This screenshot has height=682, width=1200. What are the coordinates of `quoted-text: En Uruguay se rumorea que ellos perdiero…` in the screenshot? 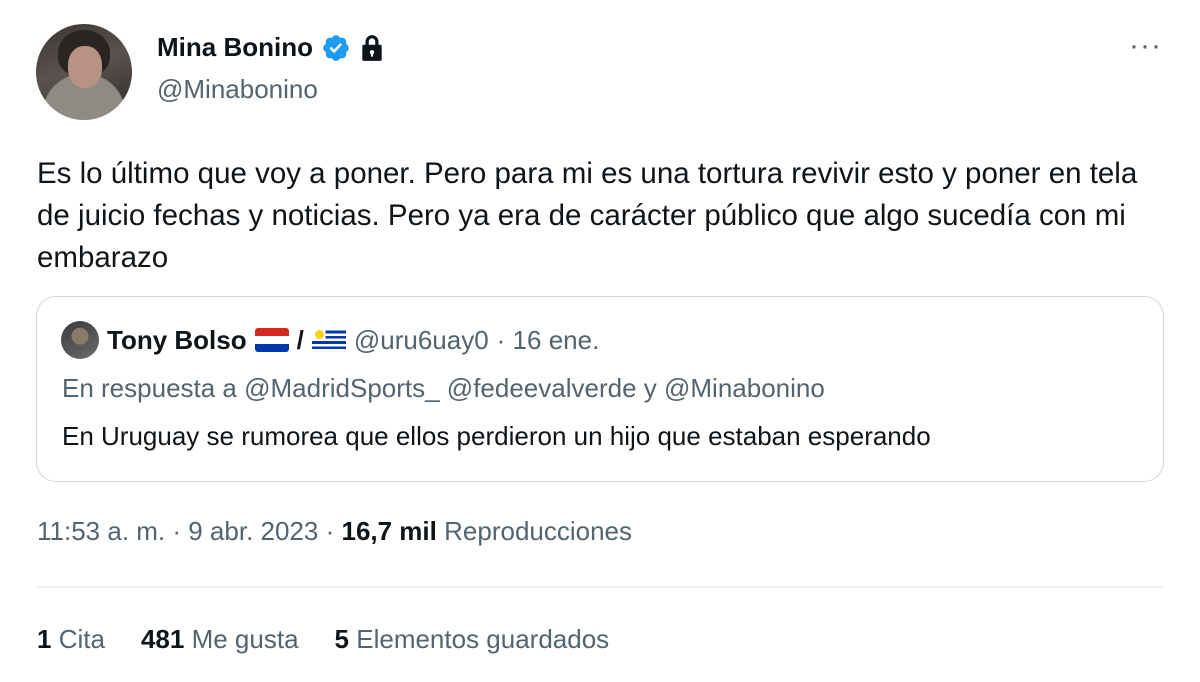 It's located at (496, 436).